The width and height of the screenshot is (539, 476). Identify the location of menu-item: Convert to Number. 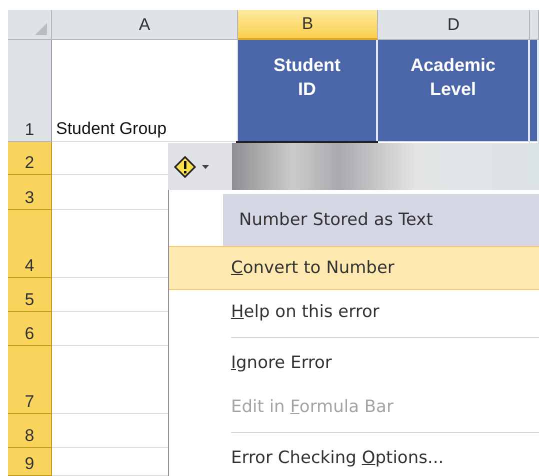
(354, 268).